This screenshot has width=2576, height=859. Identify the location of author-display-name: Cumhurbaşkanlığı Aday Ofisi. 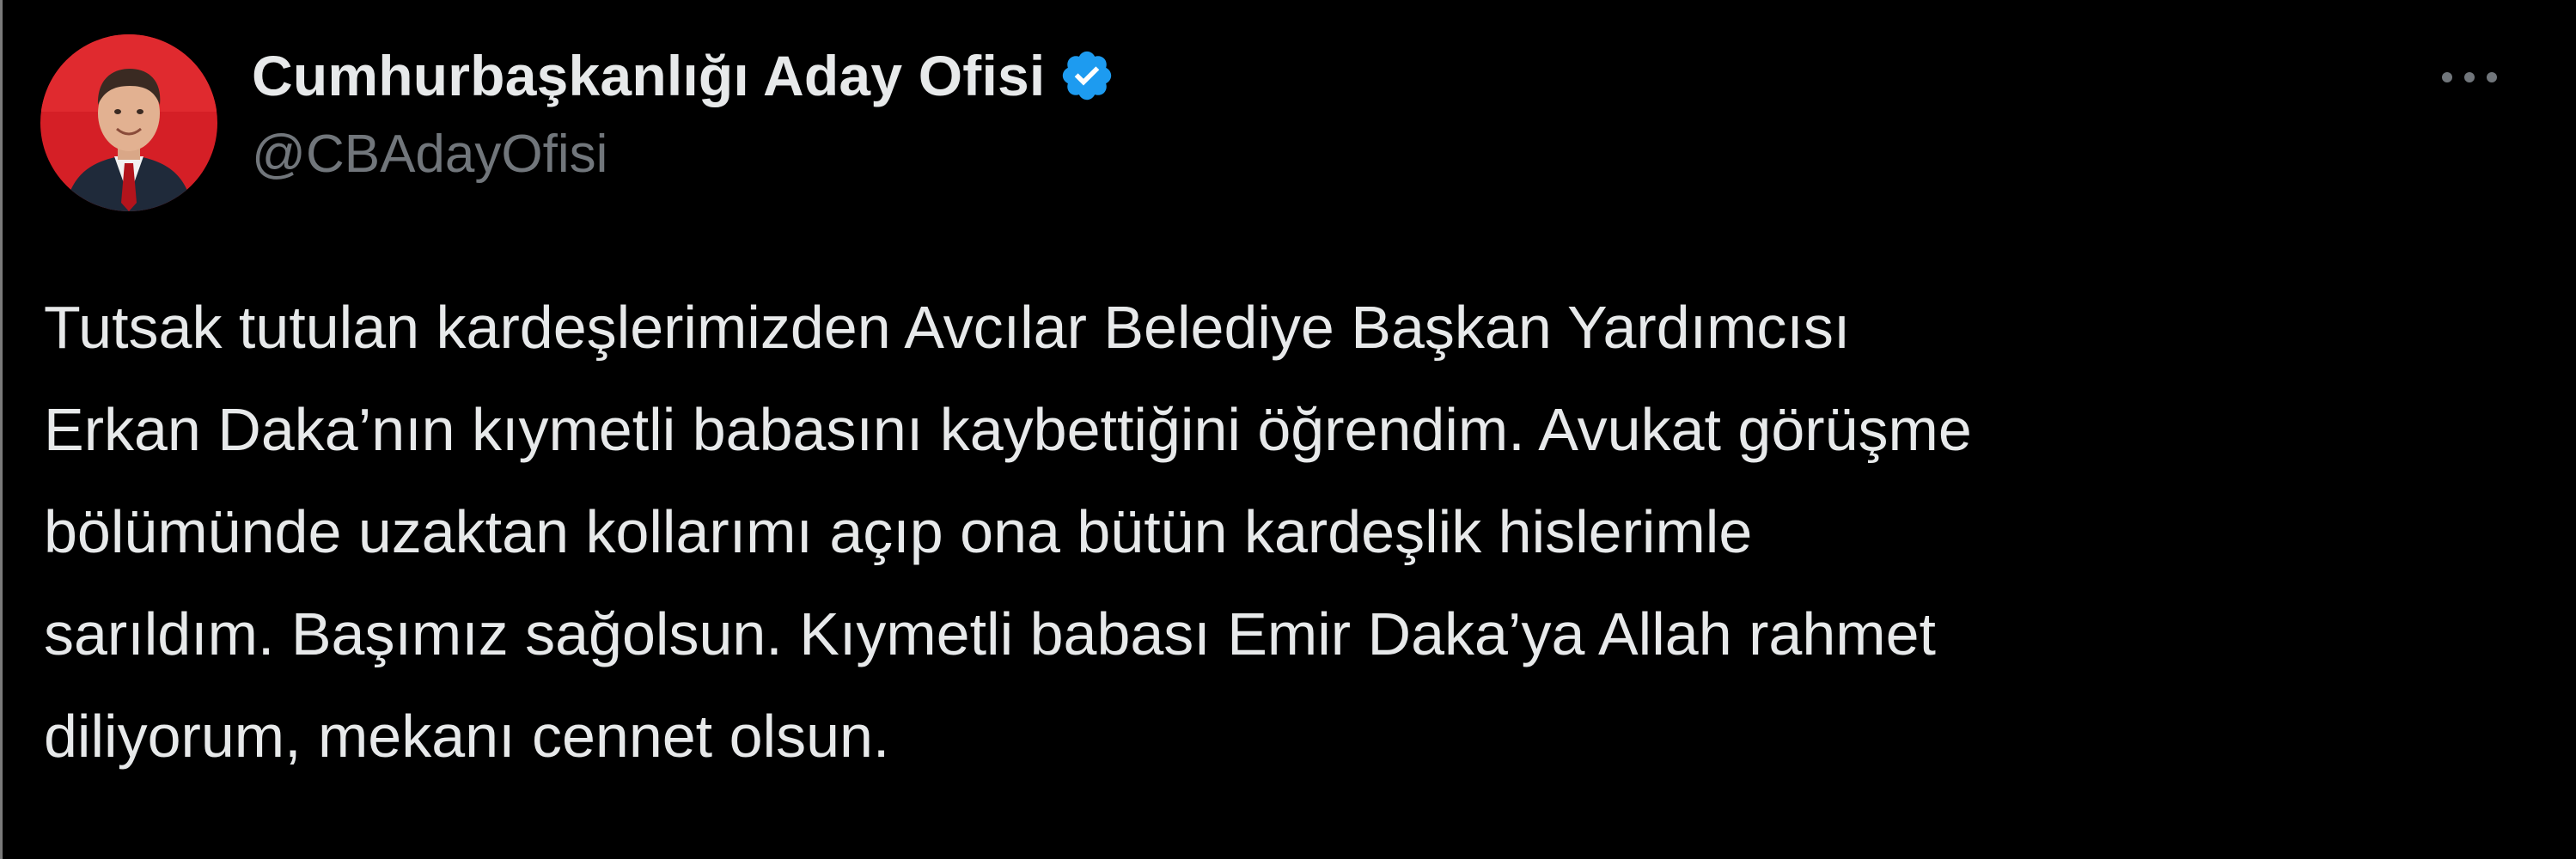
(648, 75).